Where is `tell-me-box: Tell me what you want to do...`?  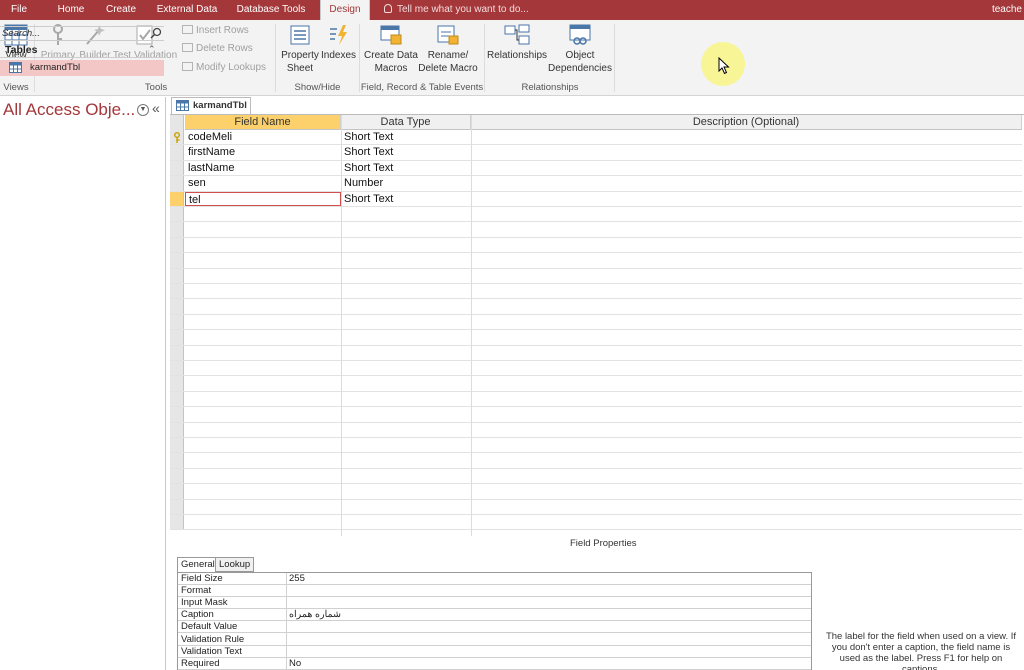
tell-me-box: Tell me what you want to do... is located at coordinates (456, 10).